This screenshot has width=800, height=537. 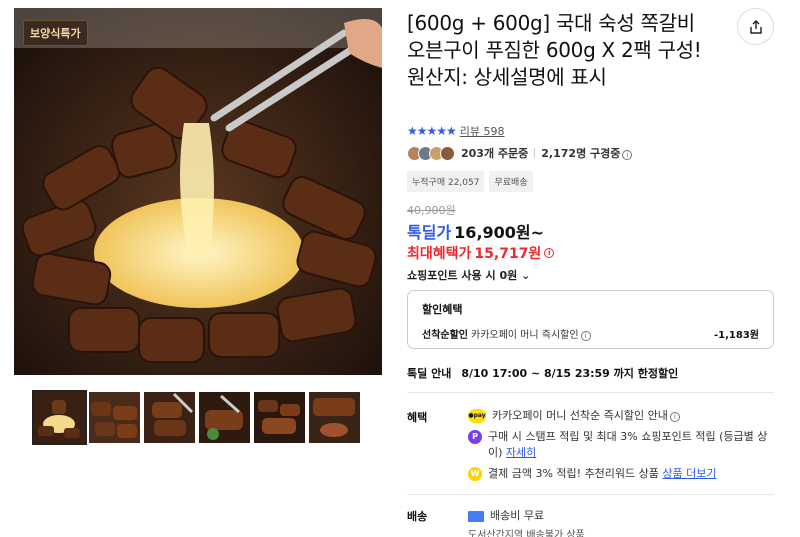 What do you see at coordinates (499, 232) in the screenshot?
I see `deal-price-value: 16,900원~` at bounding box center [499, 232].